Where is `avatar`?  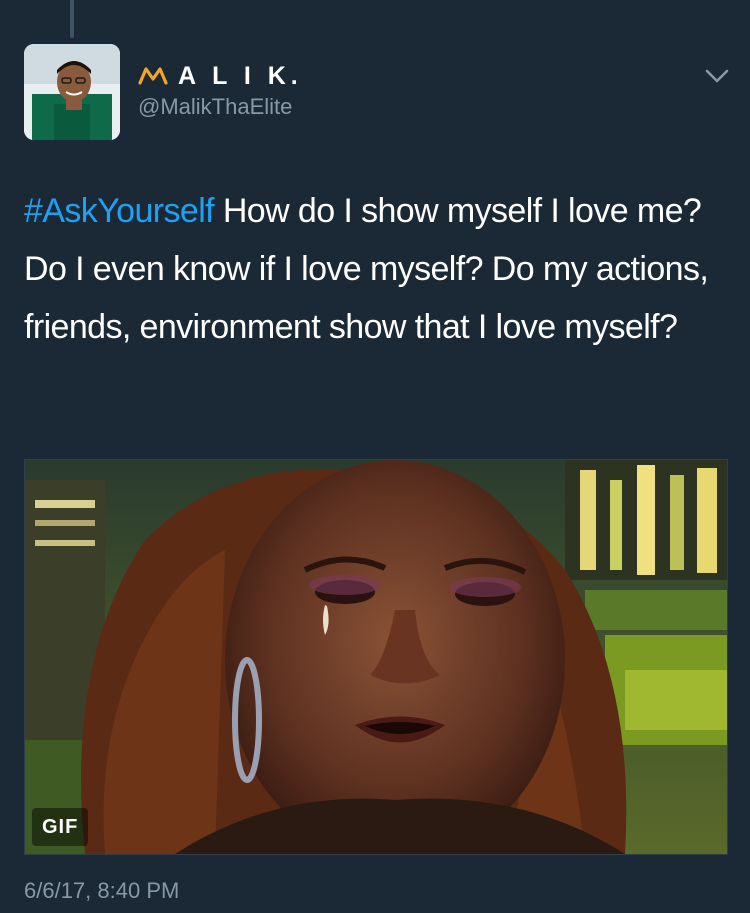
avatar is located at coordinates (72, 92).